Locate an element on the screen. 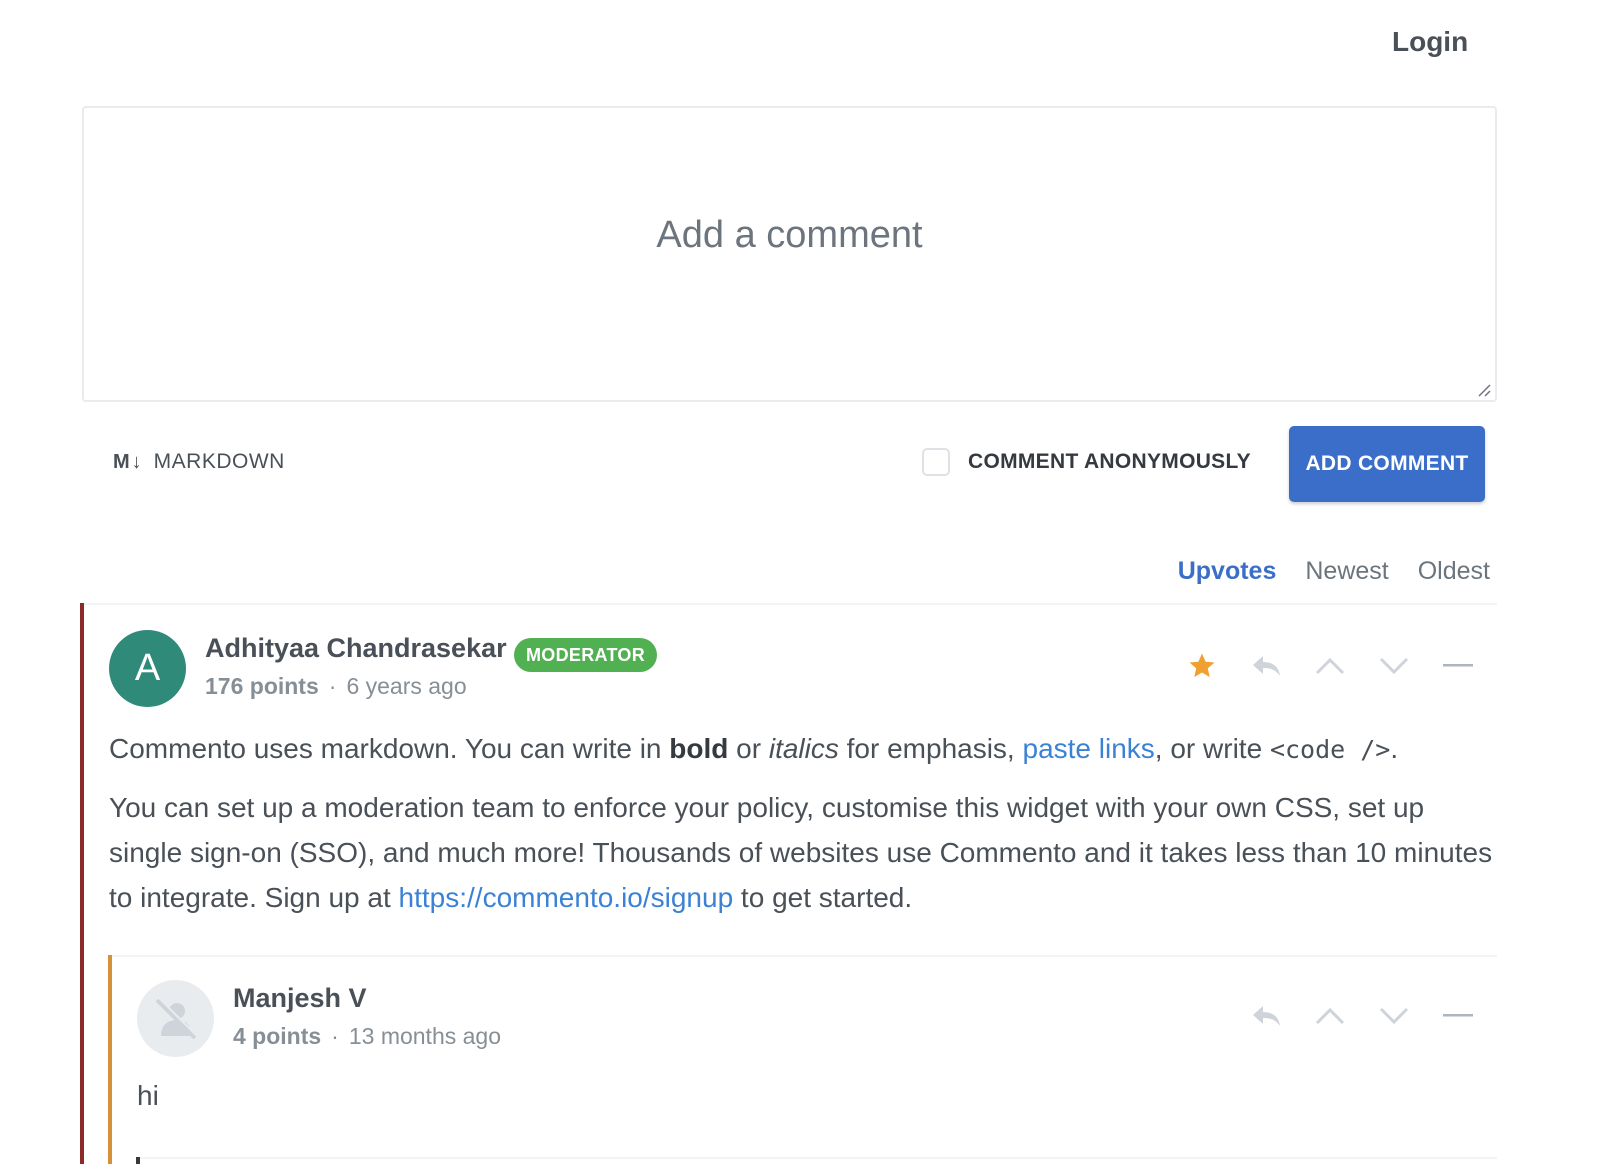 The height and width of the screenshot is (1164, 1610). sort-tabs: Upvotes Newest Oldest is located at coordinates (1334, 571).